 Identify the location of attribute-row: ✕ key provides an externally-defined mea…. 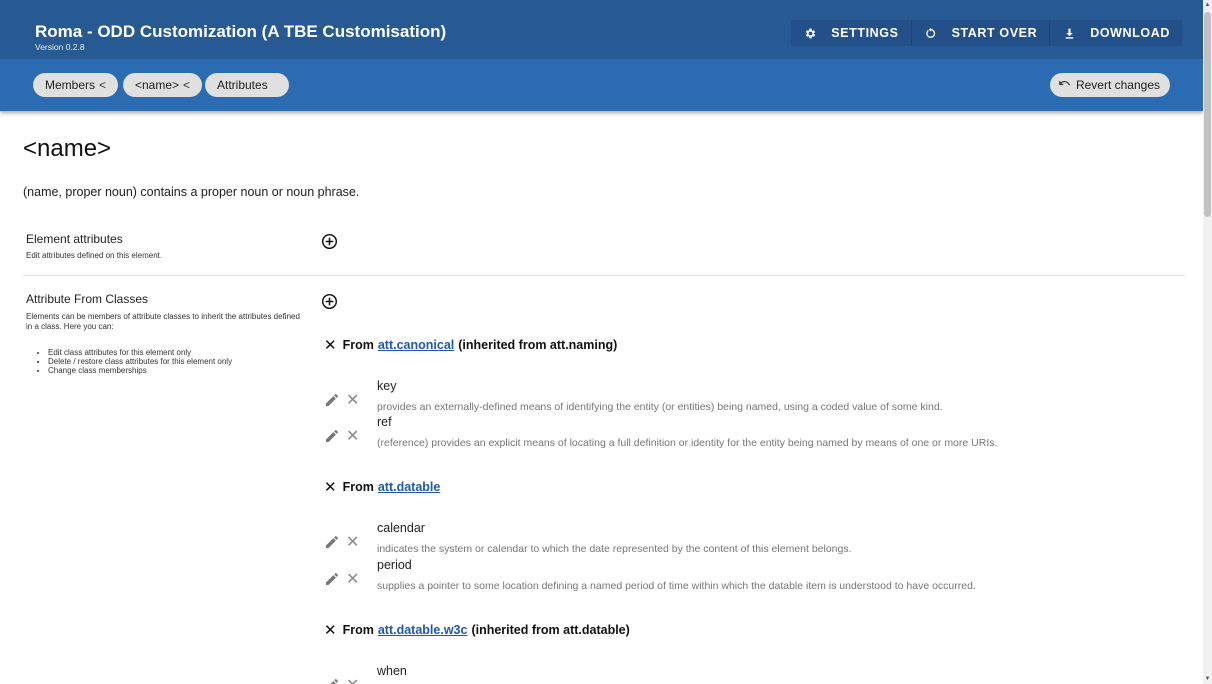
(754, 399).